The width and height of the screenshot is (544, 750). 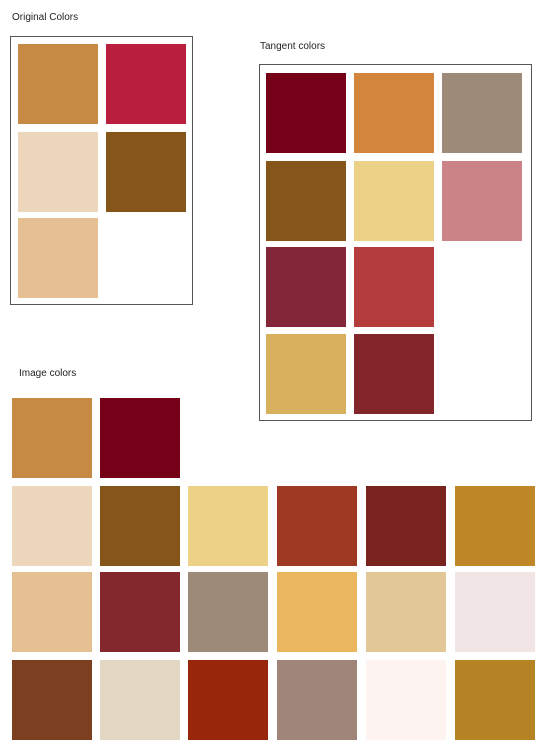 I want to click on original-colors-panel, so click(x=101, y=170).